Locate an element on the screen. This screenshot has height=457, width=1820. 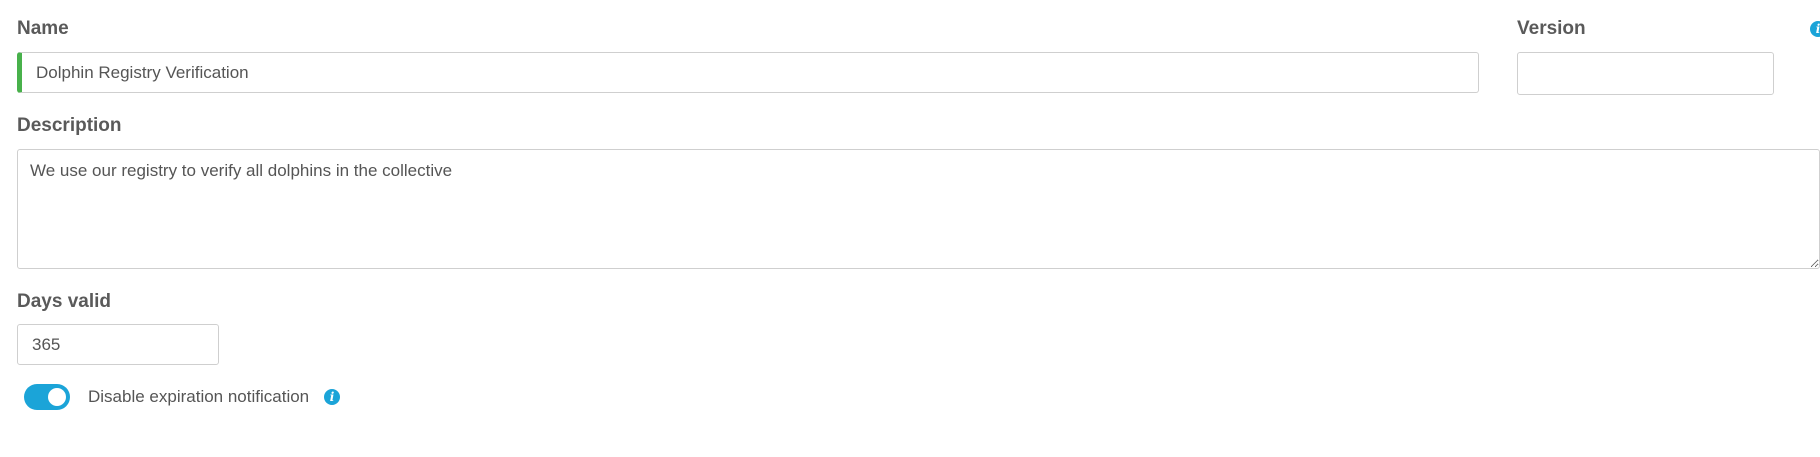
name-input is located at coordinates (748, 72).